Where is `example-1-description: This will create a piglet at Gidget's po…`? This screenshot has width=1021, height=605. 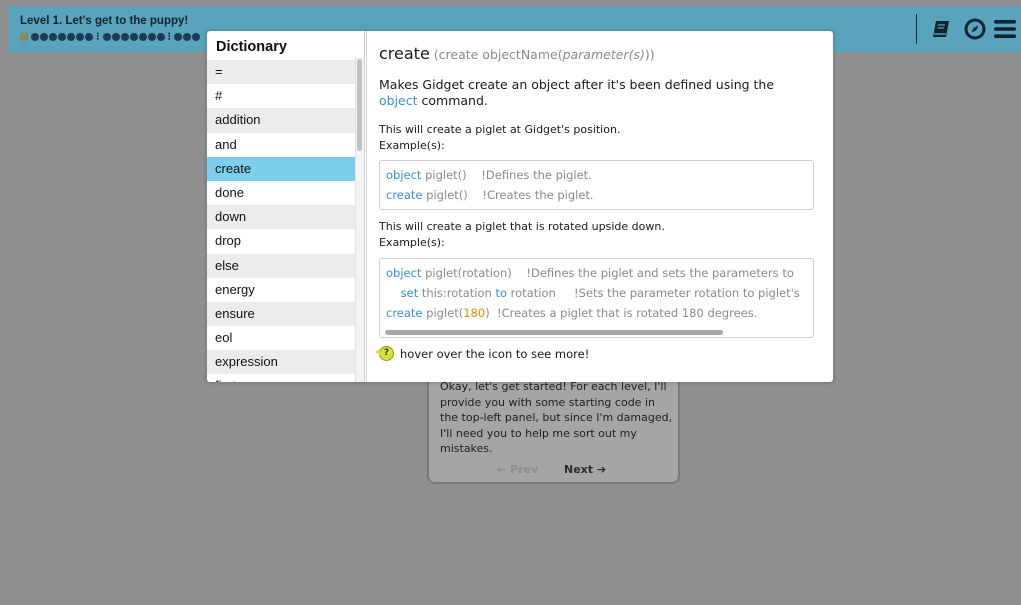
example-1-description: This will create a piglet at Gidget's po… is located at coordinates (500, 137).